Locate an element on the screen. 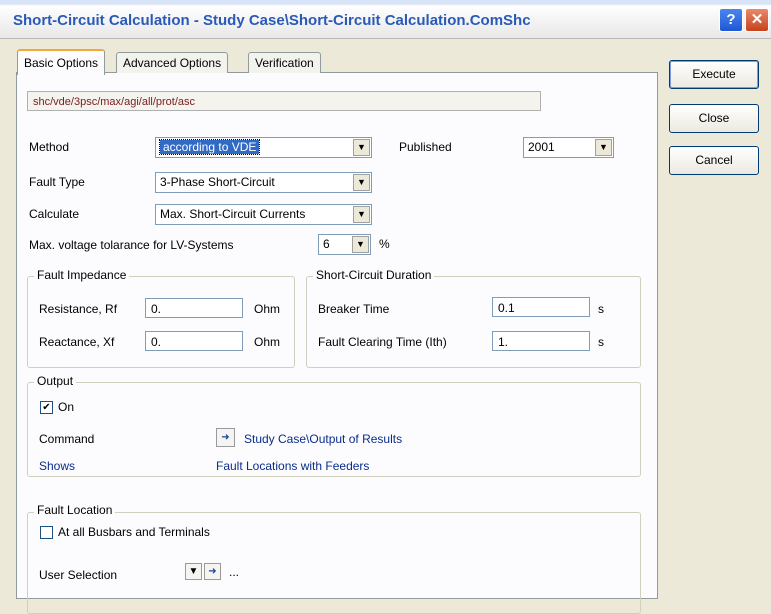 This screenshot has width=771, height=614. fault-location-title: Fault Location is located at coordinates (75, 510).